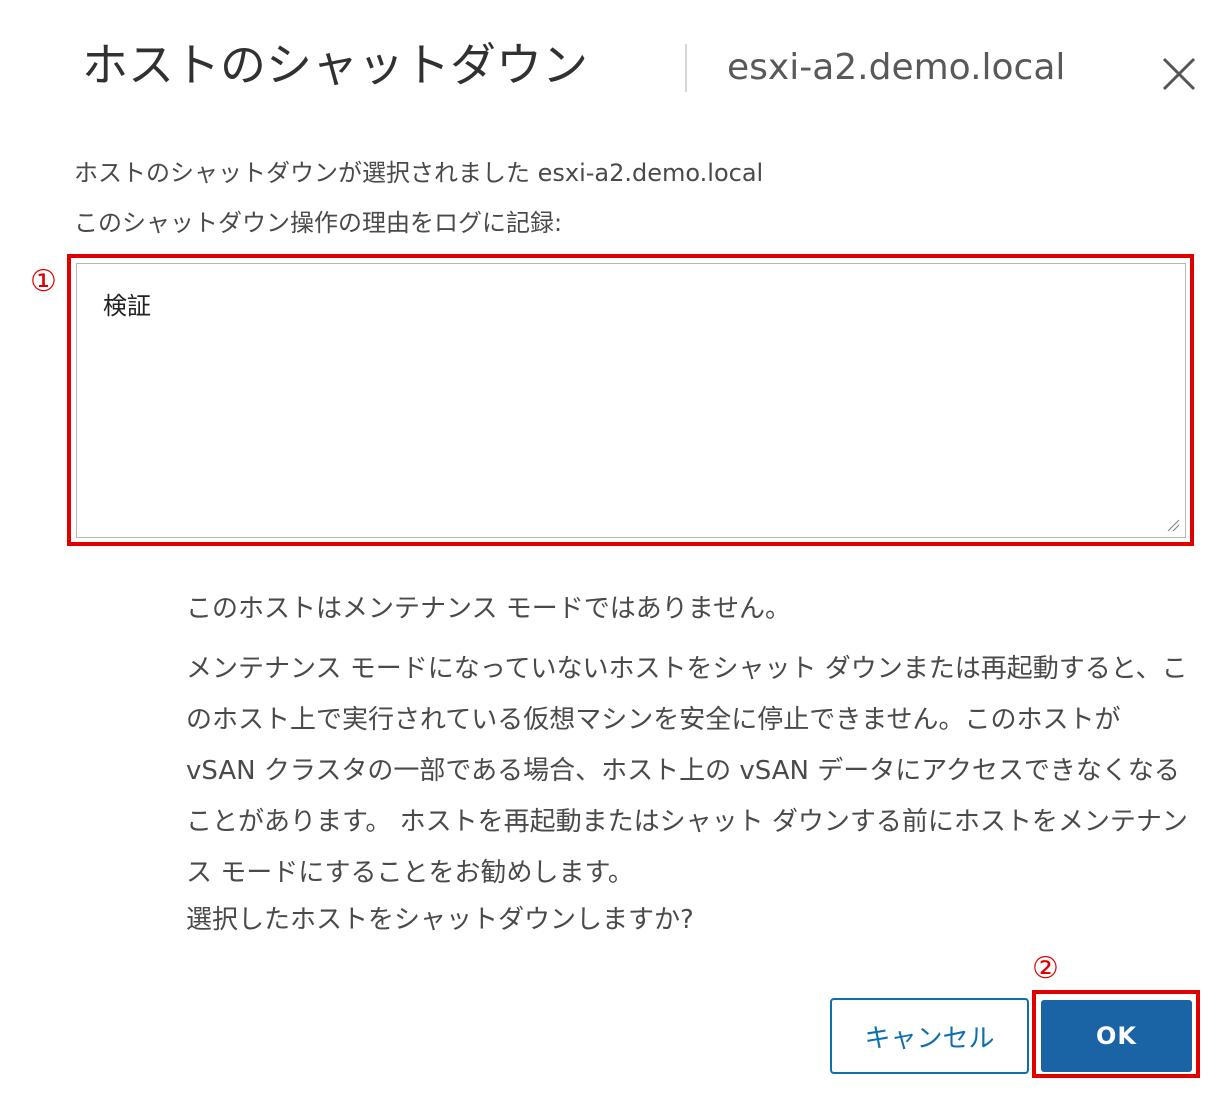  I want to click on dialog-subtitle-host: esxi-a2.demo.local, so click(896, 67).